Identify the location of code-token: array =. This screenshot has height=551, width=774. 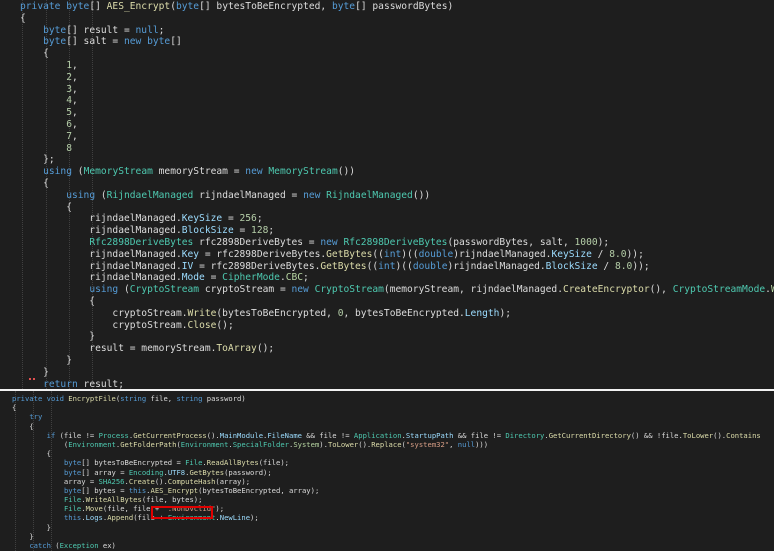
(55, 481).